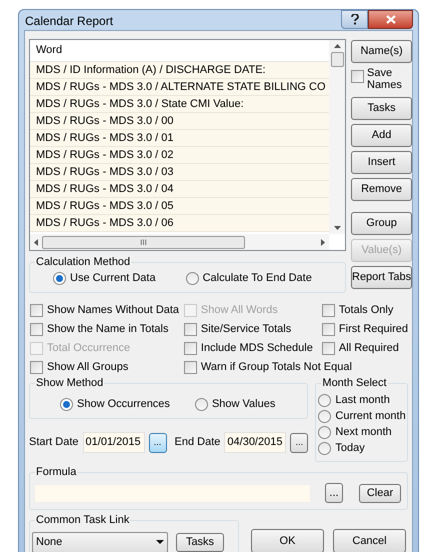 The width and height of the screenshot is (423, 552). What do you see at coordinates (36, 242) in the screenshot?
I see `scroll-left-icon` at bounding box center [36, 242].